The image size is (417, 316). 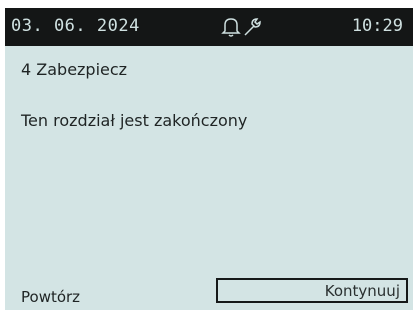 I want to click on section-title: 4 Zabezpiecz, so click(x=74, y=69).